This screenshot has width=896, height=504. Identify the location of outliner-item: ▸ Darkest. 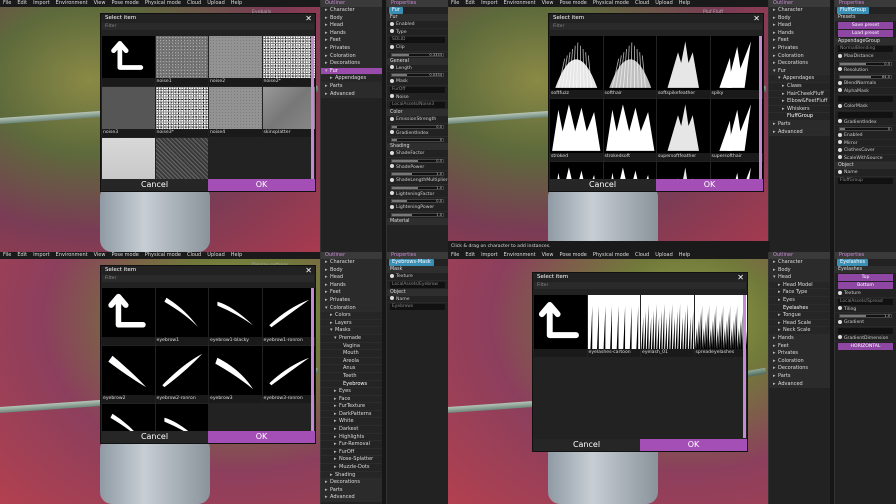
(351, 430).